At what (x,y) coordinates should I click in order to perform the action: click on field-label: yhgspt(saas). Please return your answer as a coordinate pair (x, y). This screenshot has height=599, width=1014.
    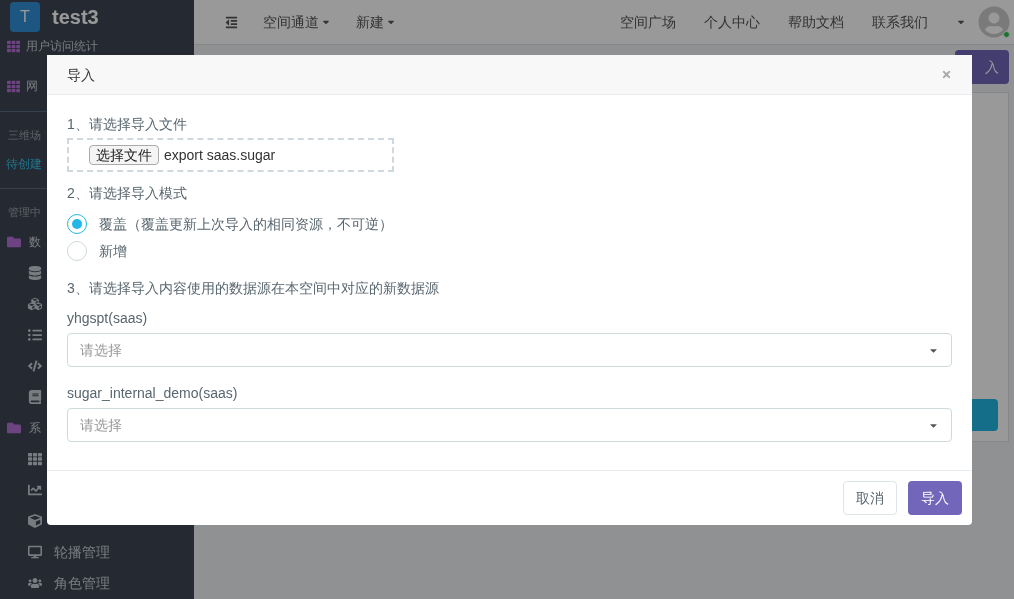
    Looking at the image, I should click on (108, 318).